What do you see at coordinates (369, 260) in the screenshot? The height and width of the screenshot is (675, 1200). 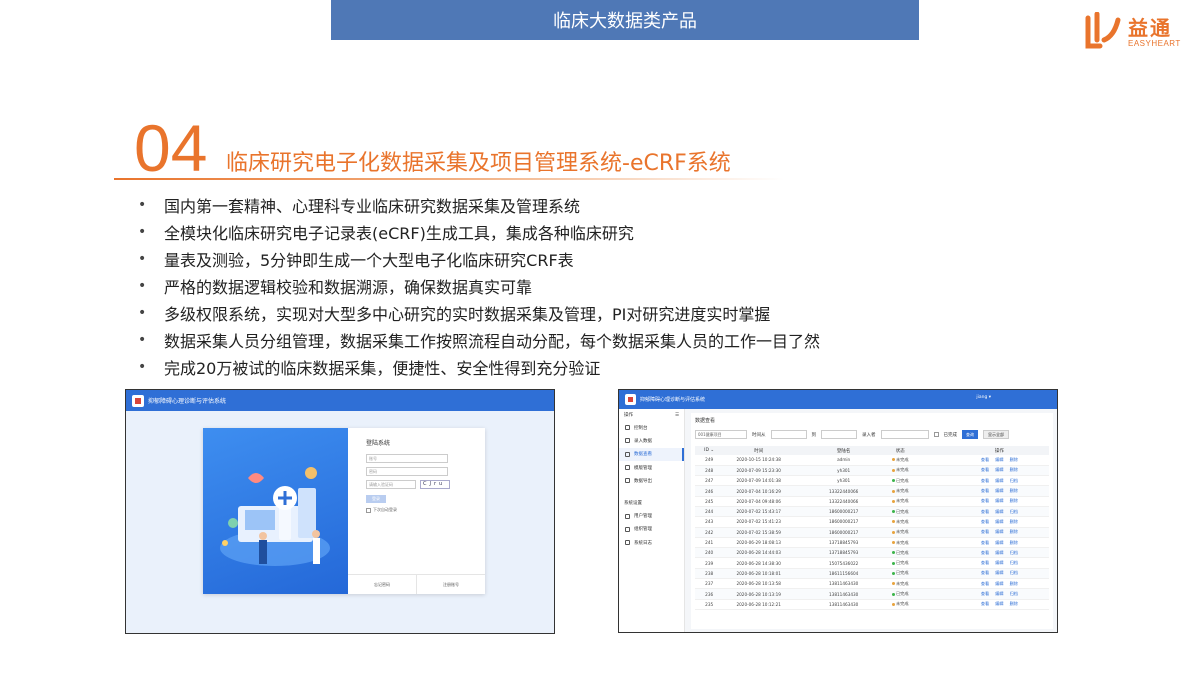 I see `bullet-text: 量表及测验，5分钟即生成一个大型电子化临床研究CRF表` at bounding box center [369, 260].